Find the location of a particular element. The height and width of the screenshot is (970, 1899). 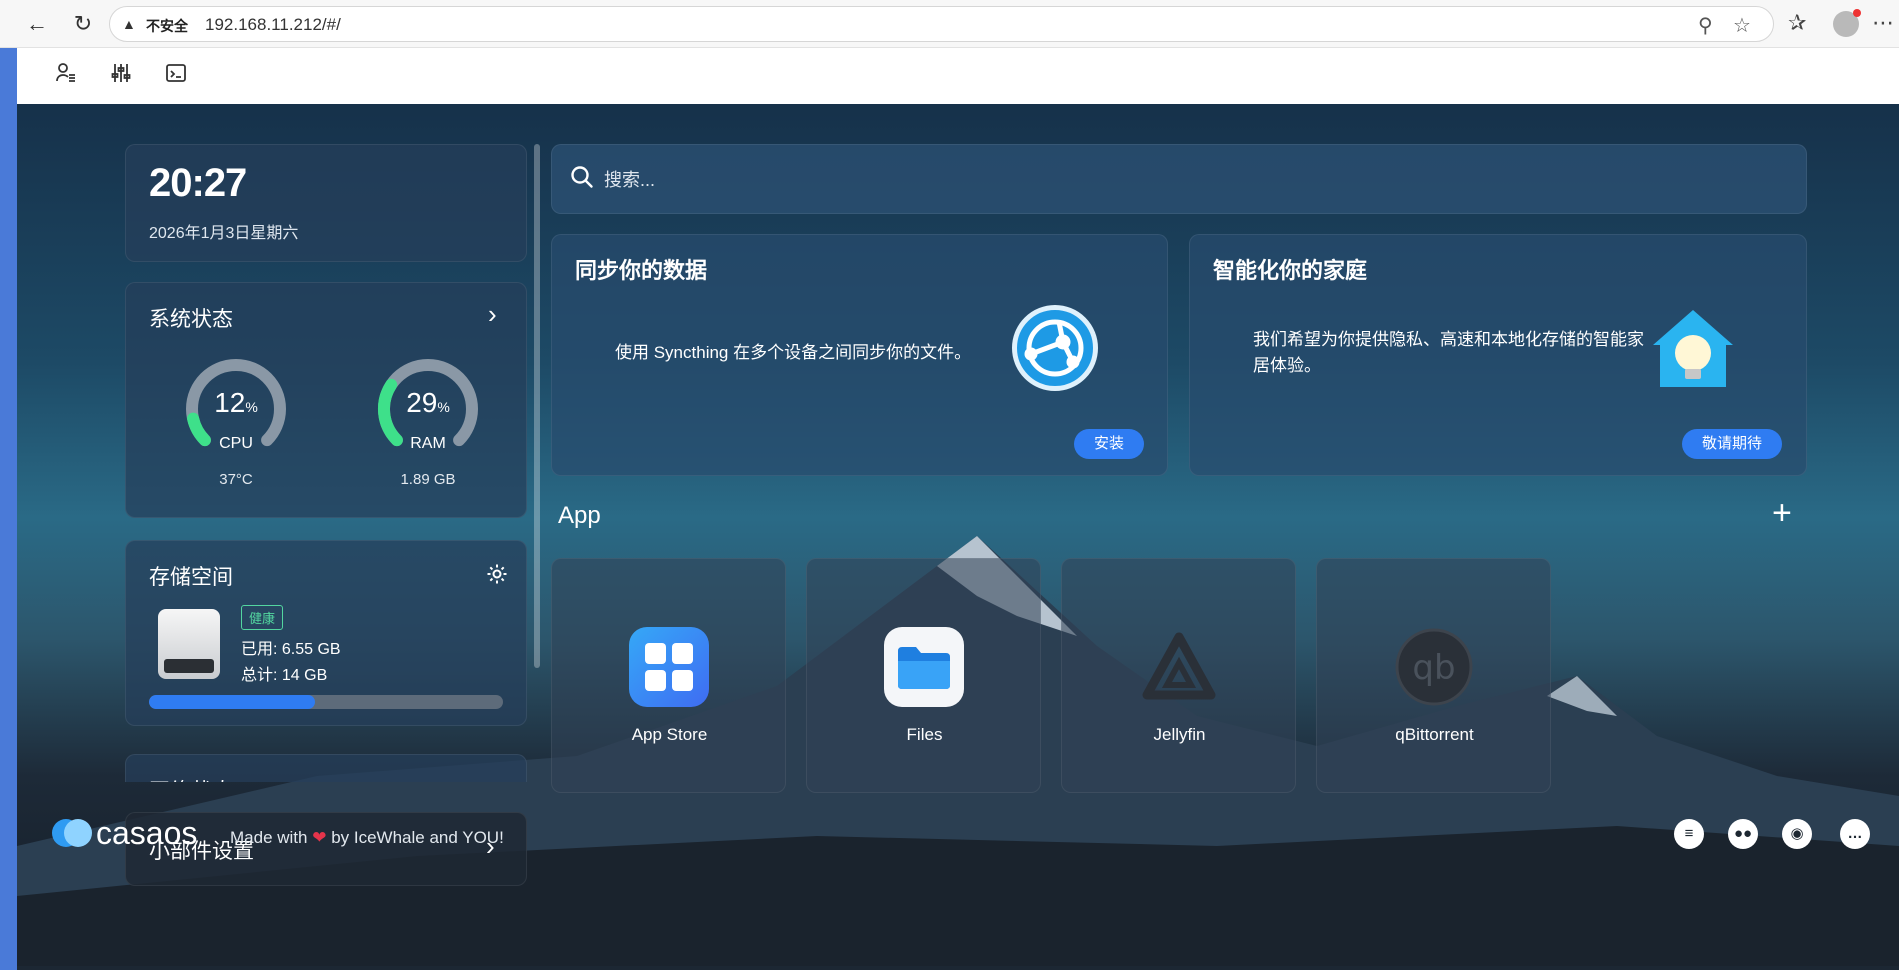

app-tile-app-store: App Store is located at coordinates (668, 675).